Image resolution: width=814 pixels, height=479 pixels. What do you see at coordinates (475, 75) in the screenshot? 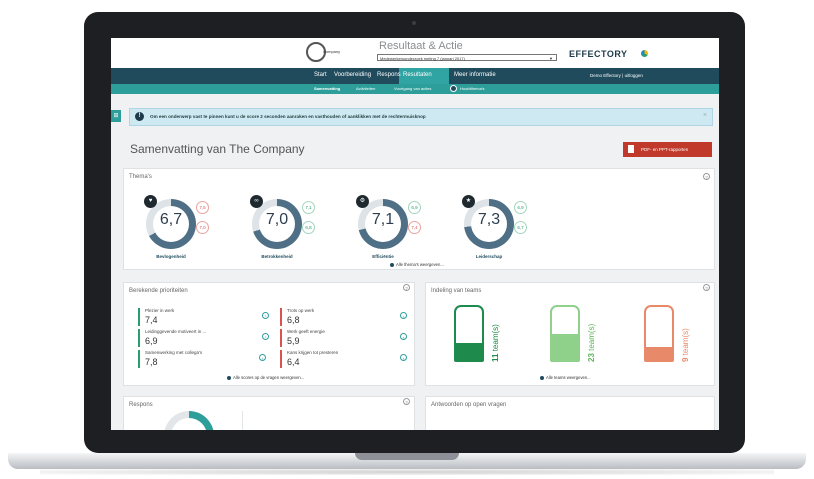
I see `nav-item-meer-informatie: Meer informatie` at bounding box center [475, 75].